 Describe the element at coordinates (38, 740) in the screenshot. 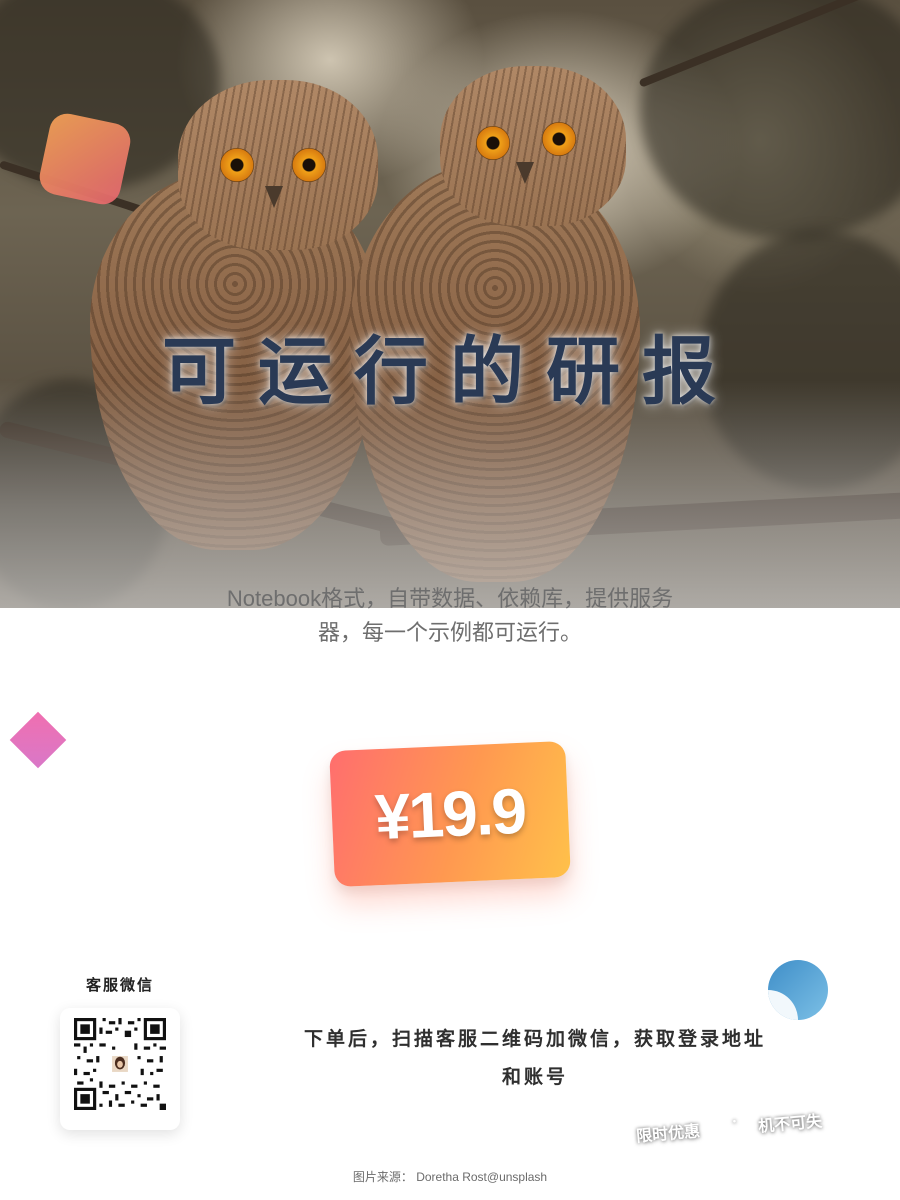

I see `decorative-diamond` at that location.